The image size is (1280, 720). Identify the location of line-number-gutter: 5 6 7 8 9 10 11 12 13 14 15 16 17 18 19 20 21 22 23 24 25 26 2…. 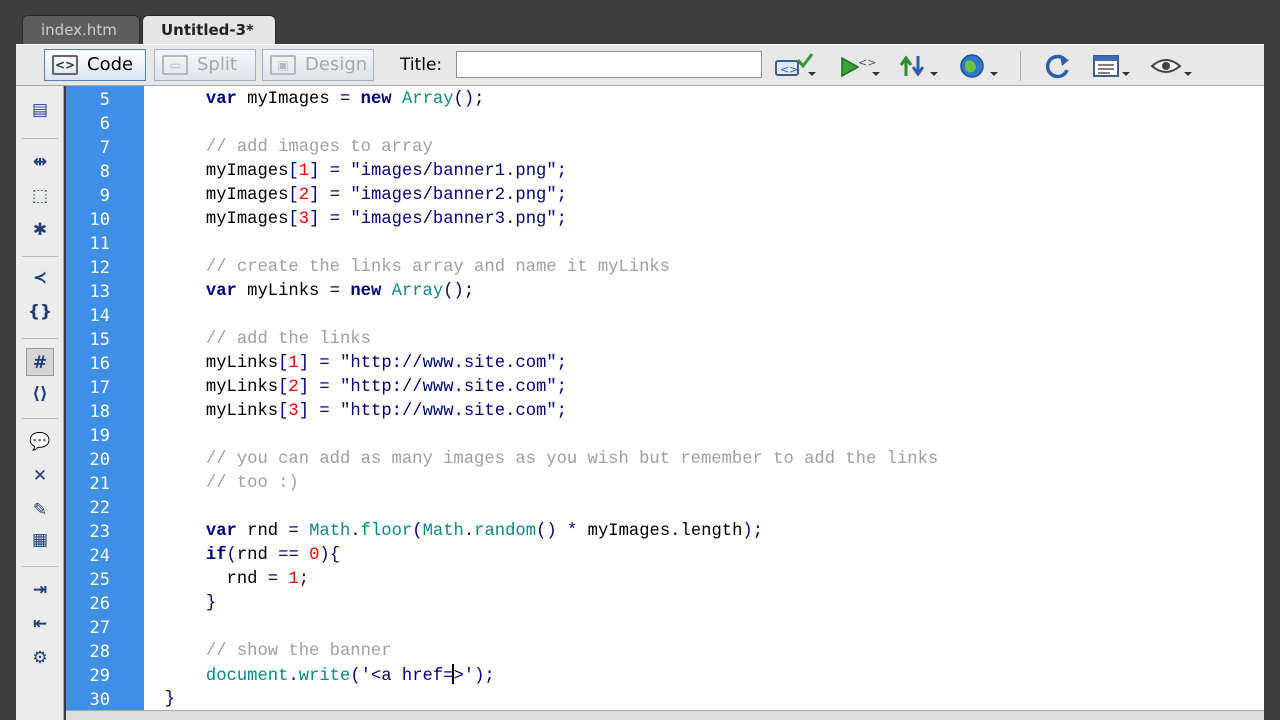
(105, 403).